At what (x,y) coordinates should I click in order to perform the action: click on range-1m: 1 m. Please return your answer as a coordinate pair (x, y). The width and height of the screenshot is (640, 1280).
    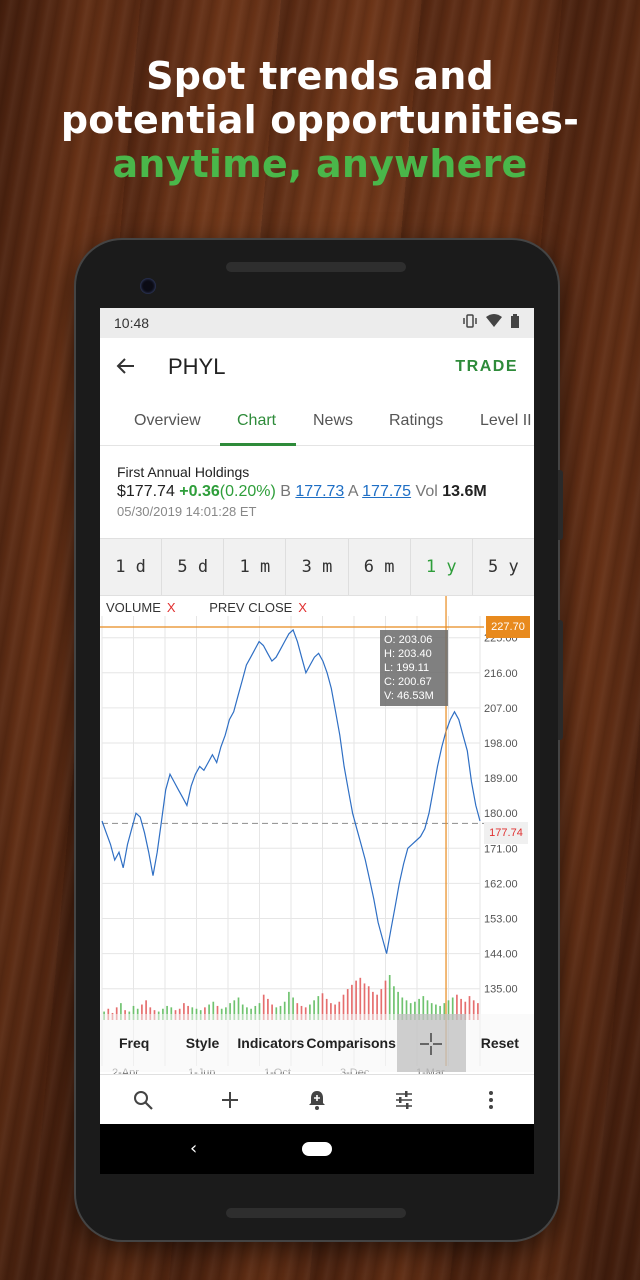
    Looking at the image, I should click on (255, 567).